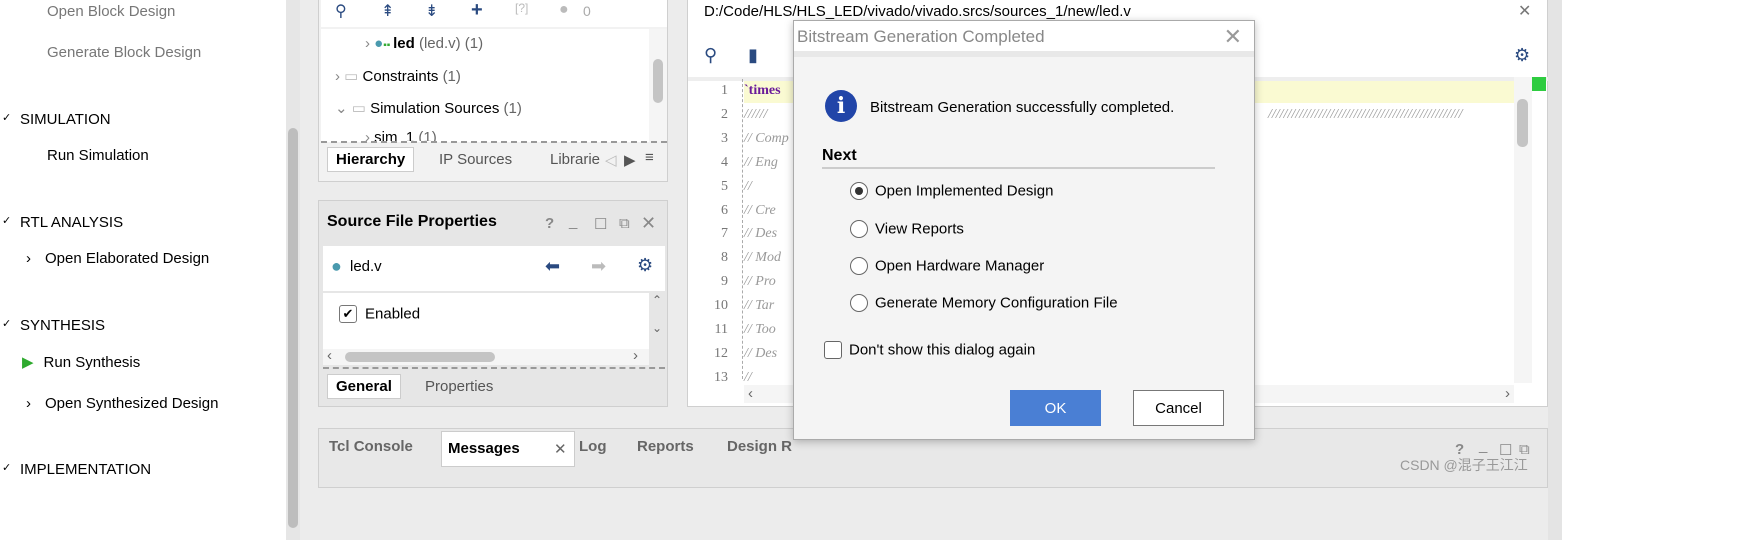 This screenshot has width=1762, height=540. Describe the element at coordinates (412, 221) in the screenshot. I see `panel-title: Source File Properties` at that location.